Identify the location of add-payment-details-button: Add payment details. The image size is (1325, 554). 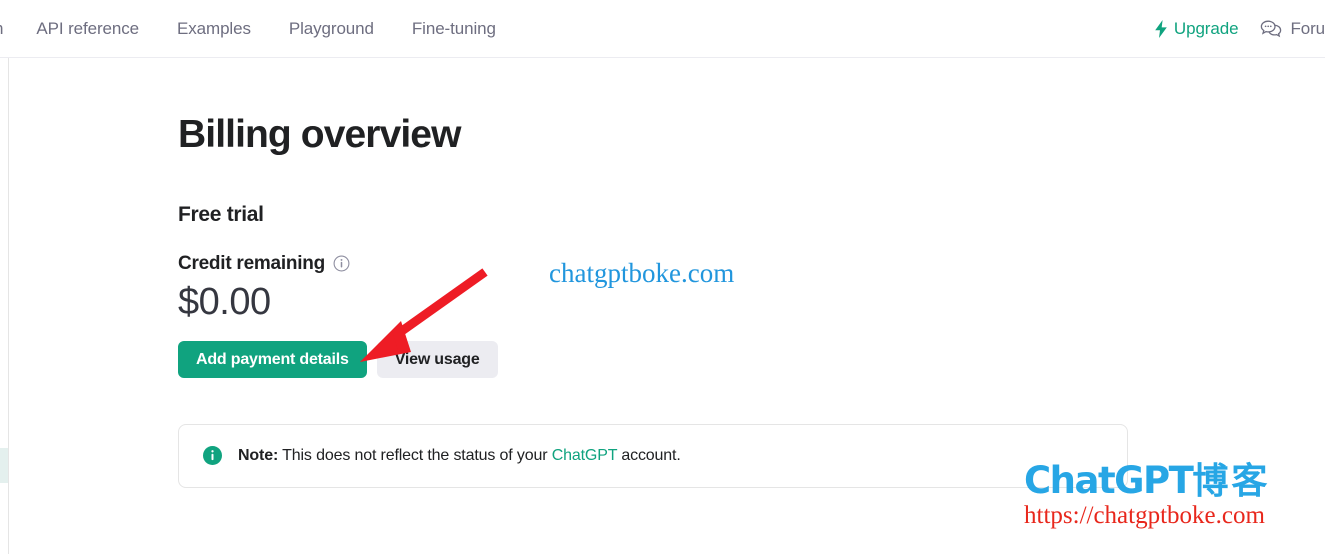
(272, 359).